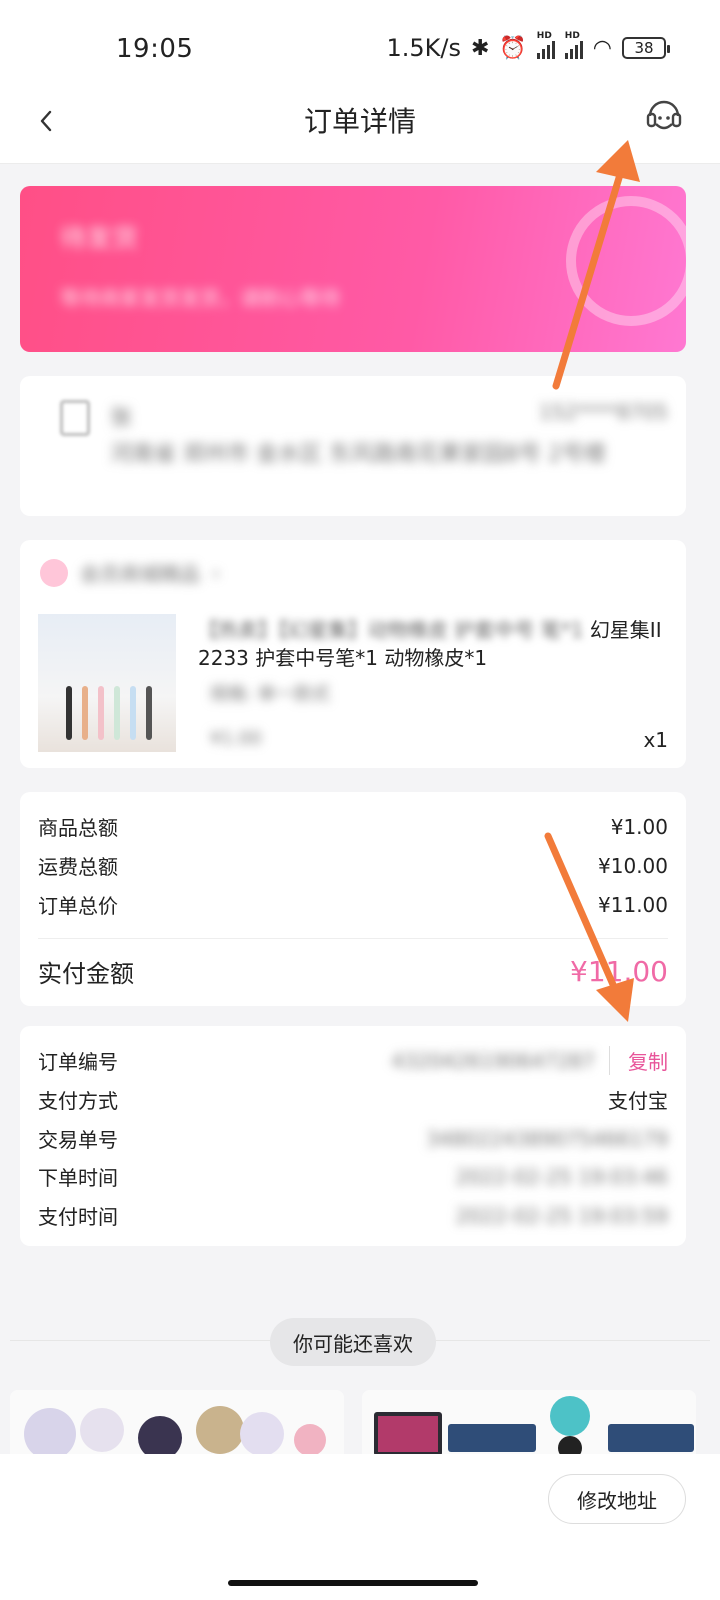 This screenshot has width=720, height=1600. Describe the element at coordinates (602, 48) in the screenshot. I see `wifi-icon: ◠` at that location.